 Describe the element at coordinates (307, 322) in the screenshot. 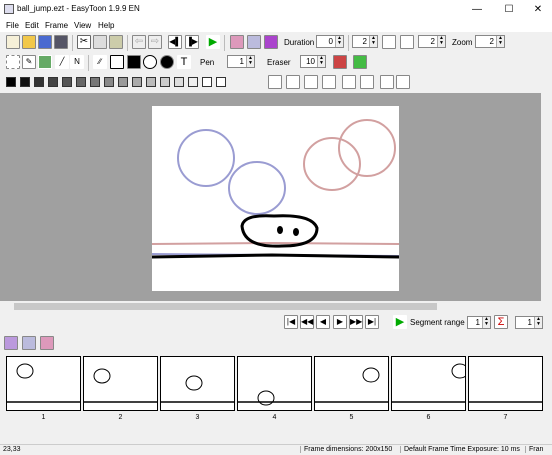

I see `rewind-icon: ◀◀` at that location.